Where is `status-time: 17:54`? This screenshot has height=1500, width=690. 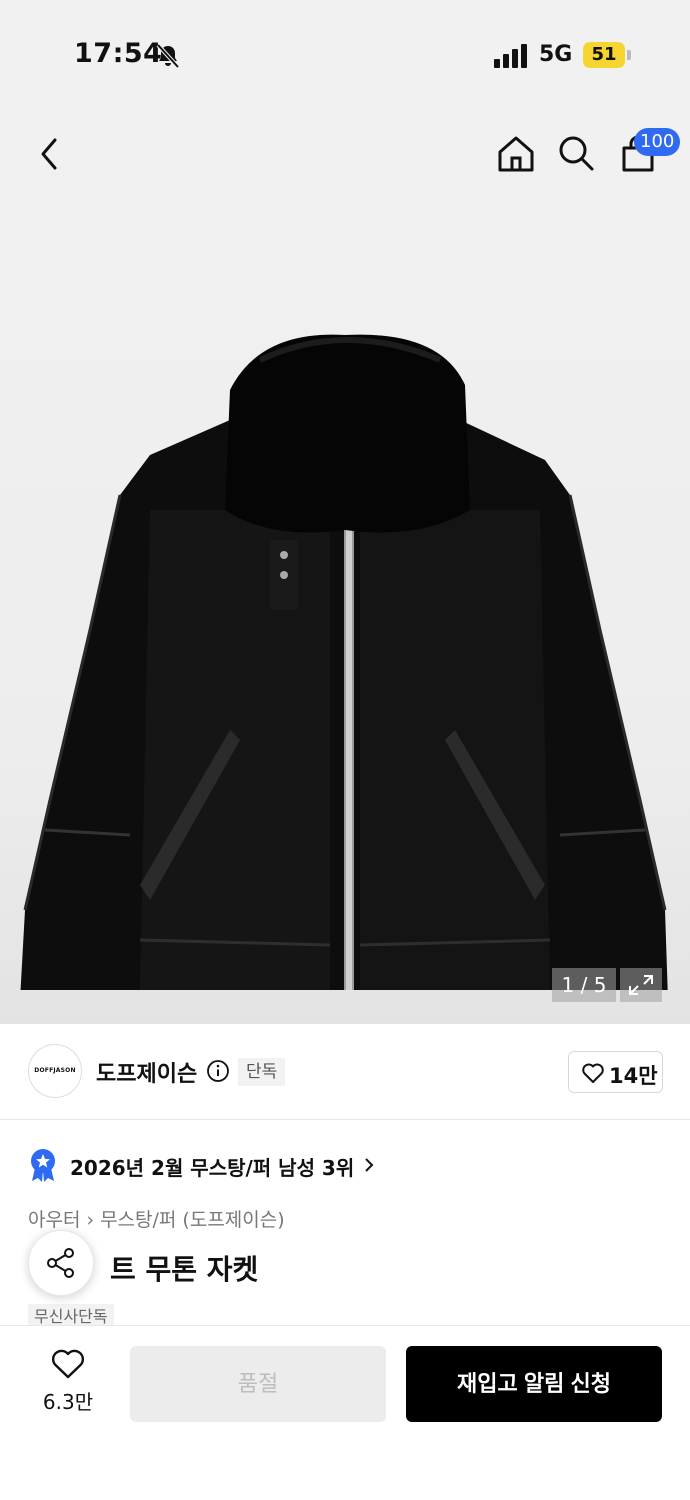
status-time: 17:54 is located at coordinates (118, 53).